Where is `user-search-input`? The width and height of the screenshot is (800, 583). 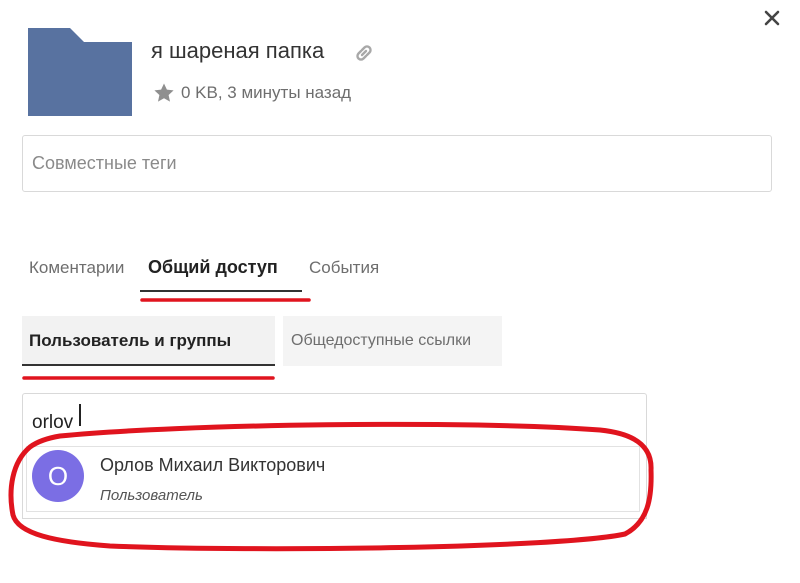 user-search-input is located at coordinates (334, 416).